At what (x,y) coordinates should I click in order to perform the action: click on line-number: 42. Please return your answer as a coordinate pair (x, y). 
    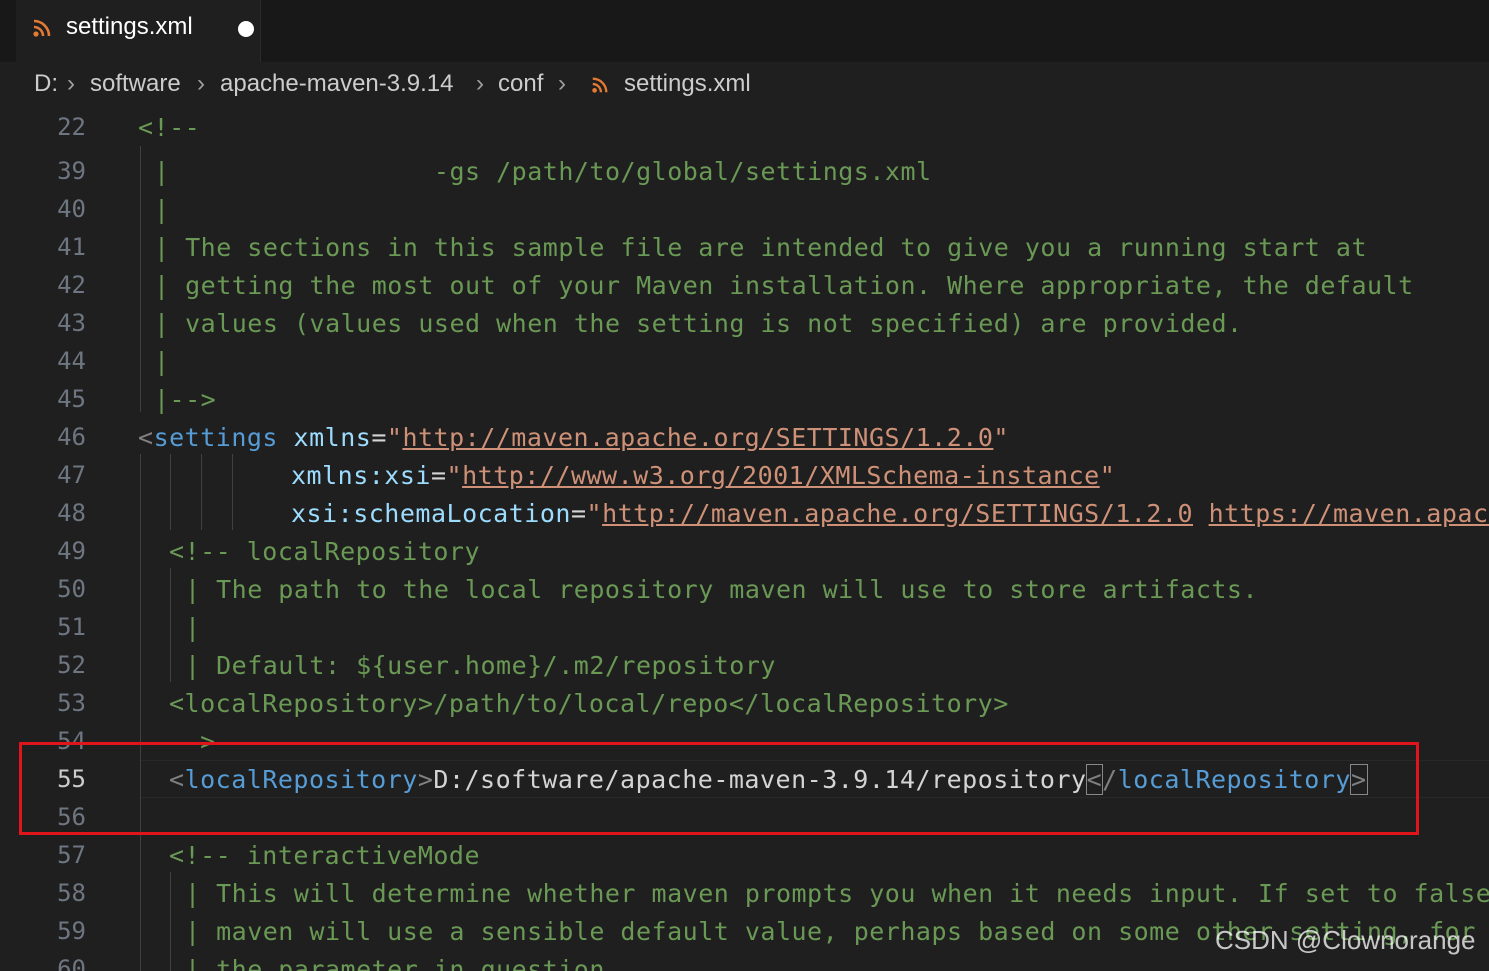
    Looking at the image, I should click on (71, 285).